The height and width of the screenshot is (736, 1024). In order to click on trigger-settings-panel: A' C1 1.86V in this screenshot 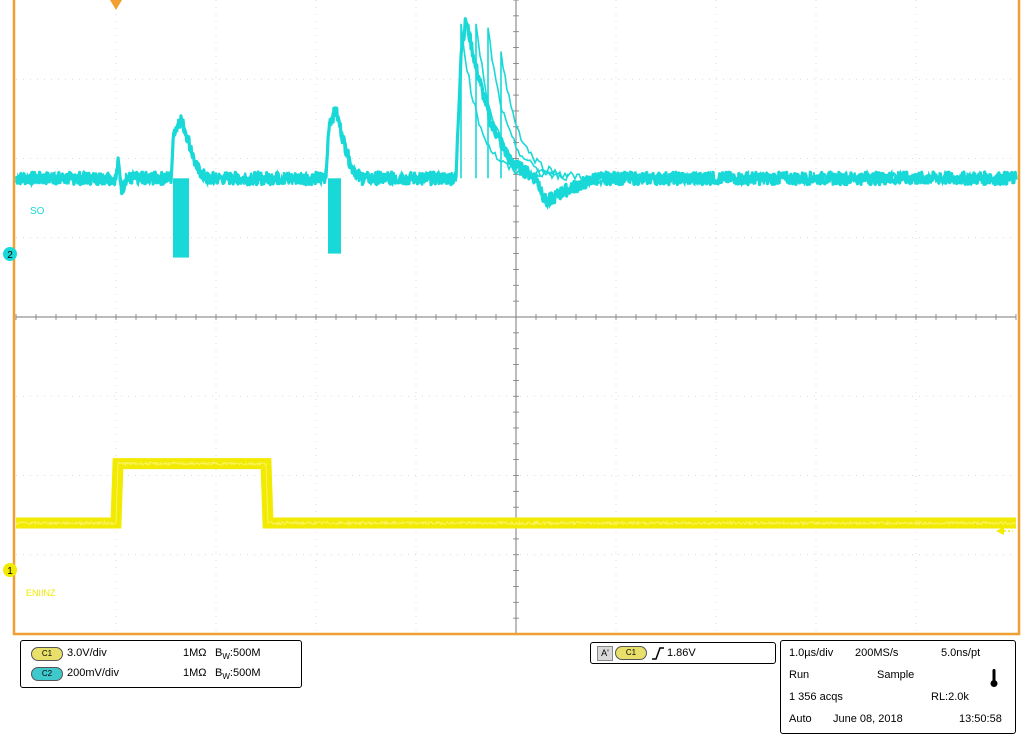, I will do `click(683, 653)`.